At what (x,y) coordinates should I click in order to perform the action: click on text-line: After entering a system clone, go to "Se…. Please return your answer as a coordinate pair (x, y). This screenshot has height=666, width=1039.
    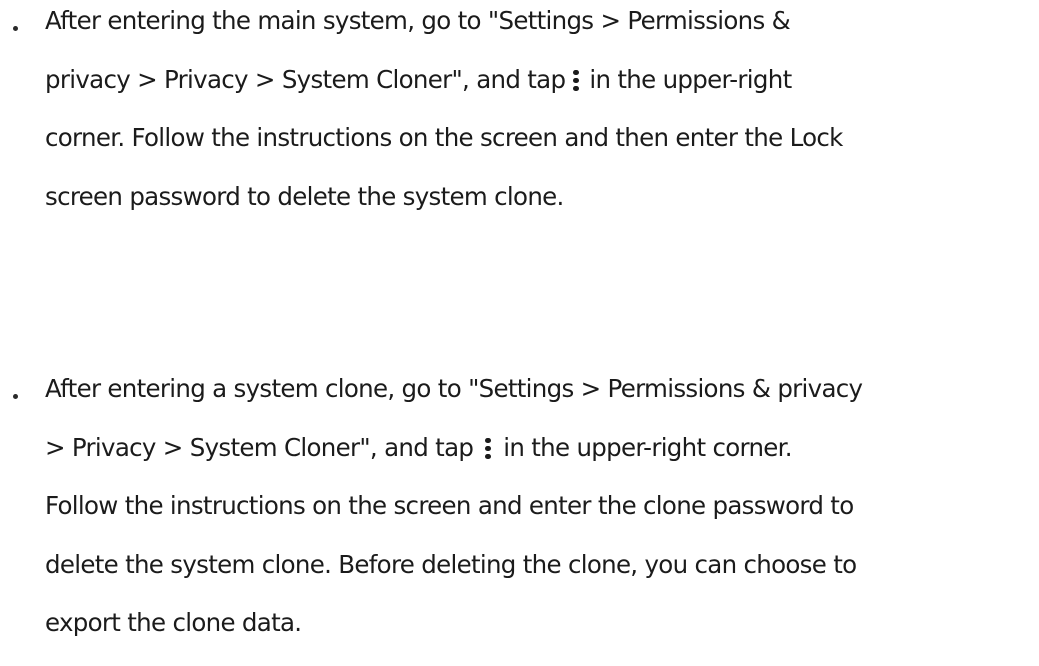
    Looking at the image, I should click on (454, 388).